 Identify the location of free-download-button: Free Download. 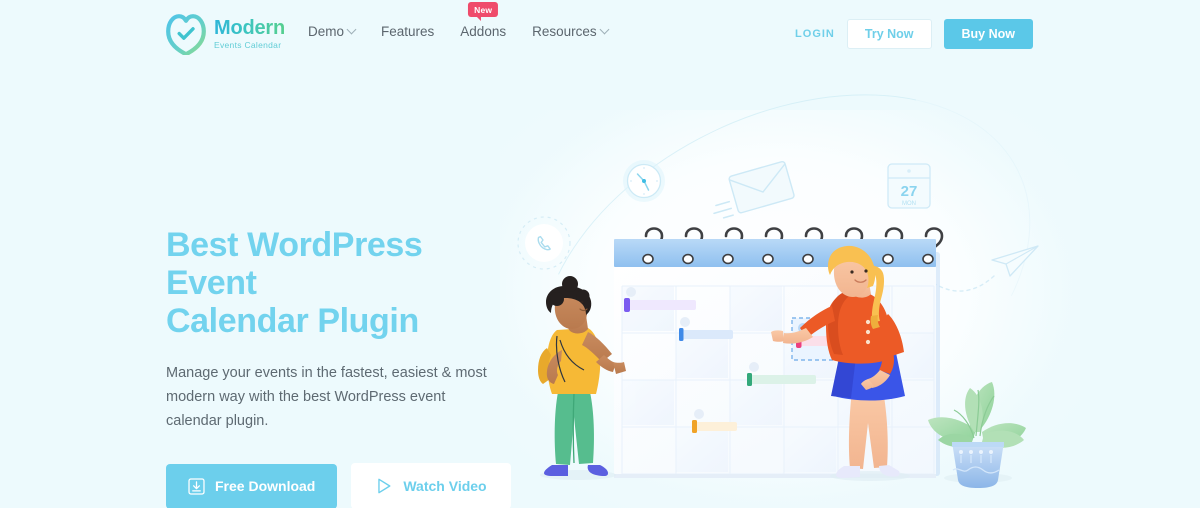
(252, 485).